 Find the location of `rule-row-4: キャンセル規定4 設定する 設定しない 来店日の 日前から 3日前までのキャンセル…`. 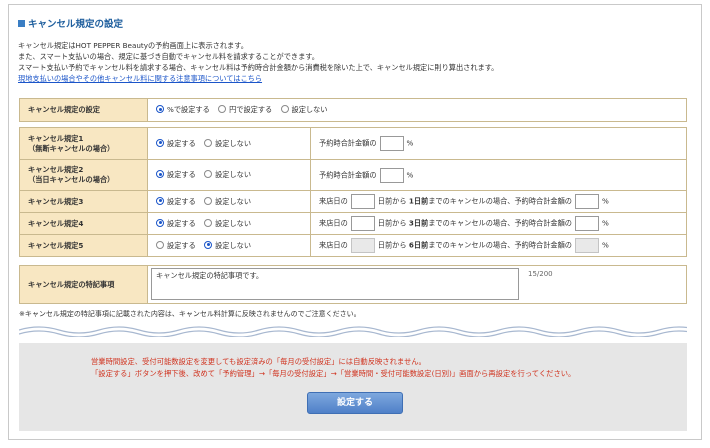

rule-row-4: キャンセル規定4 設定する 設定しない 来店日の 日前から 3日前までのキャンセル… is located at coordinates (353, 223).